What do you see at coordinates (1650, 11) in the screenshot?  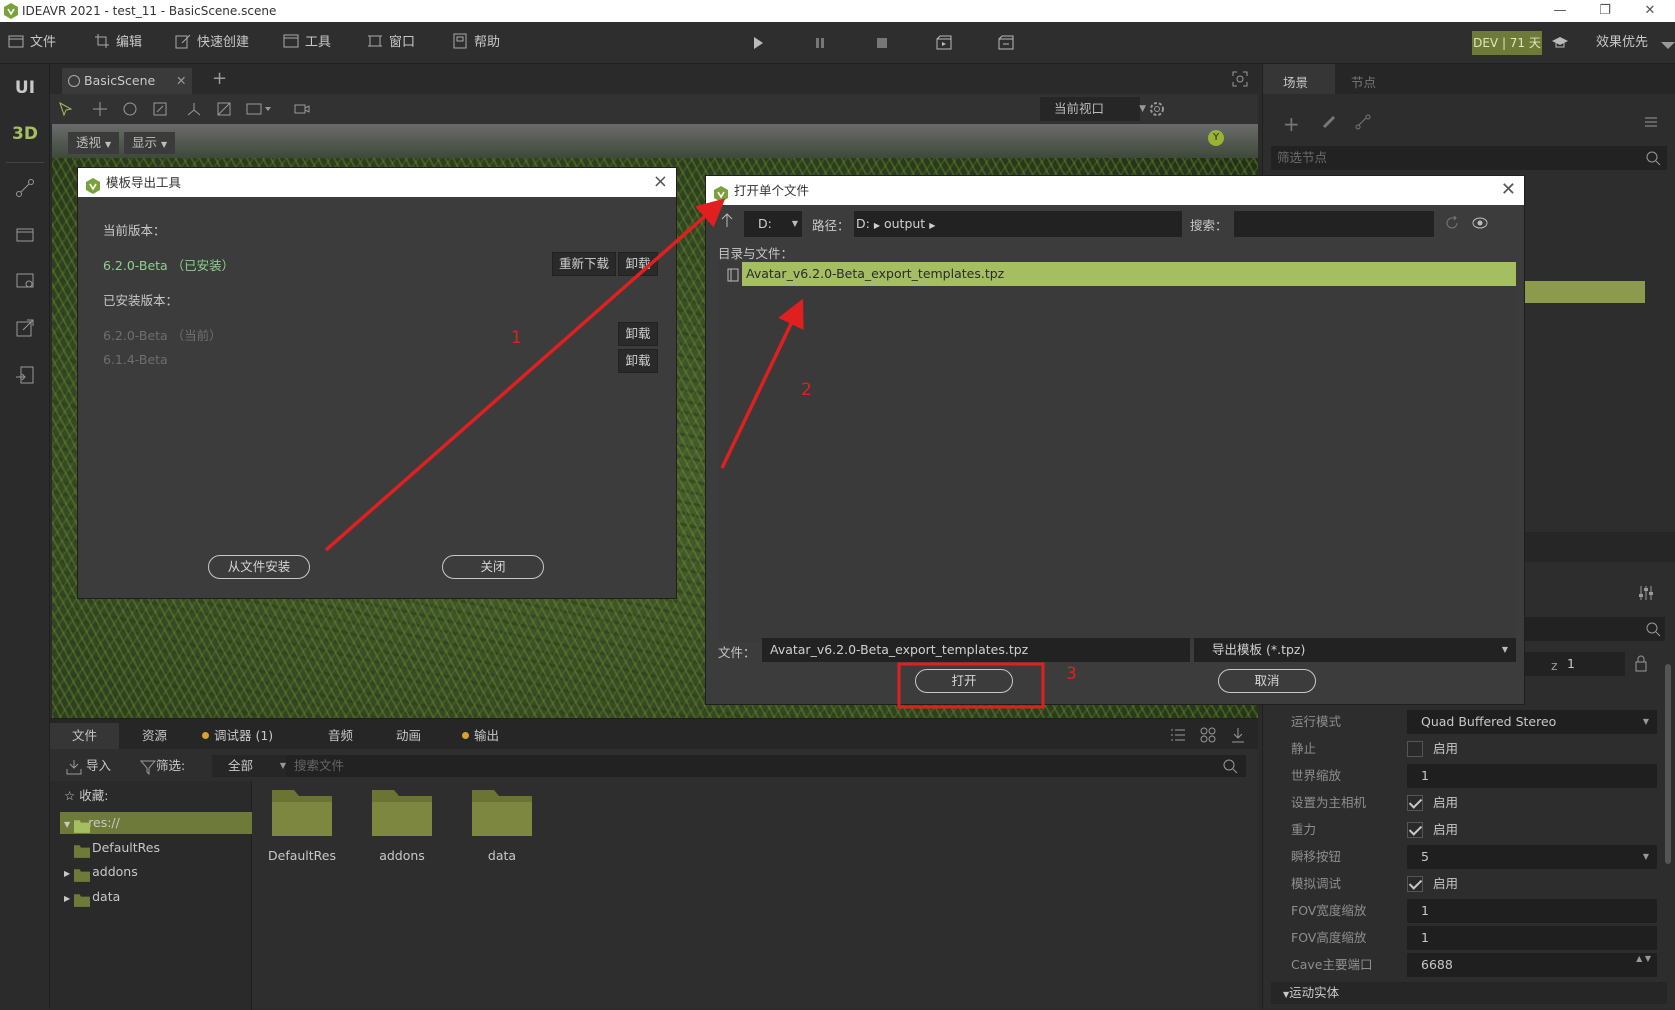 I see `close-window-icon: ✕` at bounding box center [1650, 11].